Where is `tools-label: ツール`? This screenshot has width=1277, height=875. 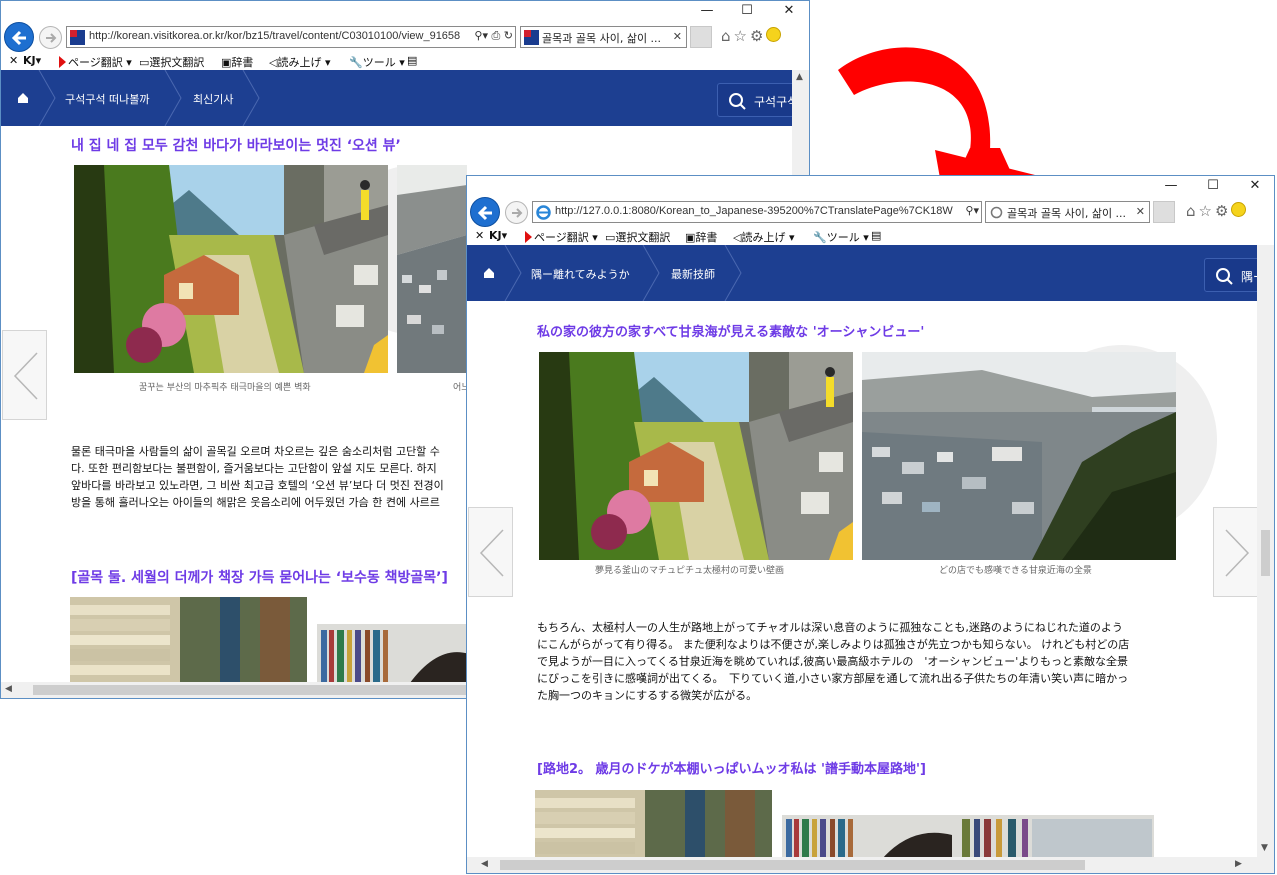
tools-label: ツール is located at coordinates (843, 237).